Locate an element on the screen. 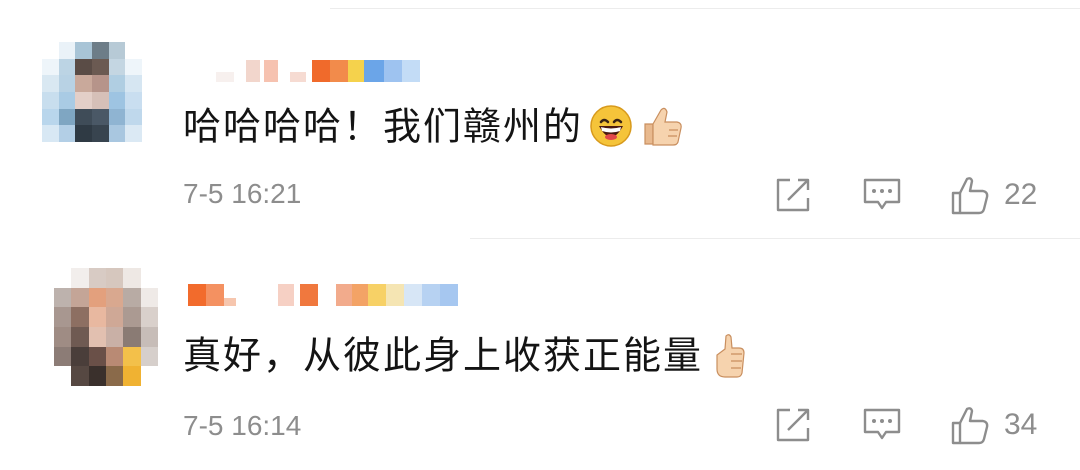 The image size is (1080, 470). comment-timestamp: 7-5 16:21 is located at coordinates (242, 193).